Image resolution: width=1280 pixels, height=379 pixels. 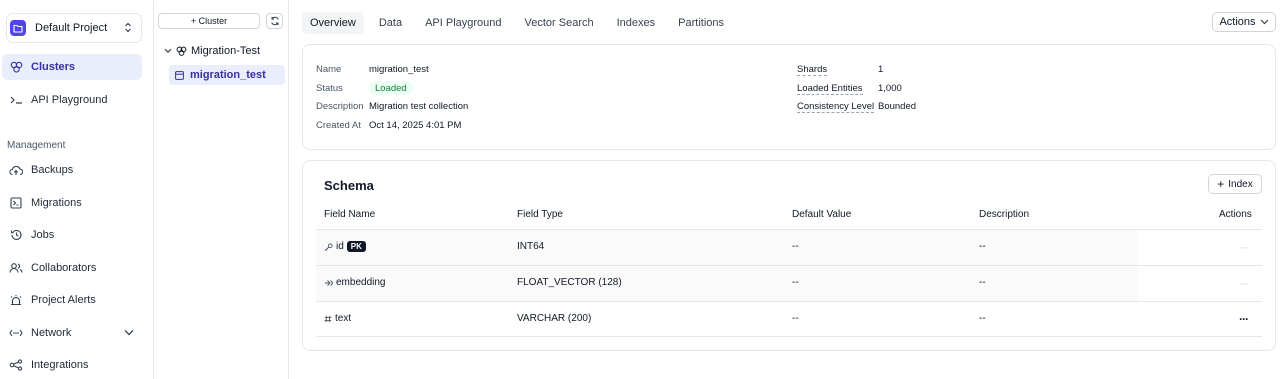 I want to click on shards-value: 1, so click(x=881, y=69).